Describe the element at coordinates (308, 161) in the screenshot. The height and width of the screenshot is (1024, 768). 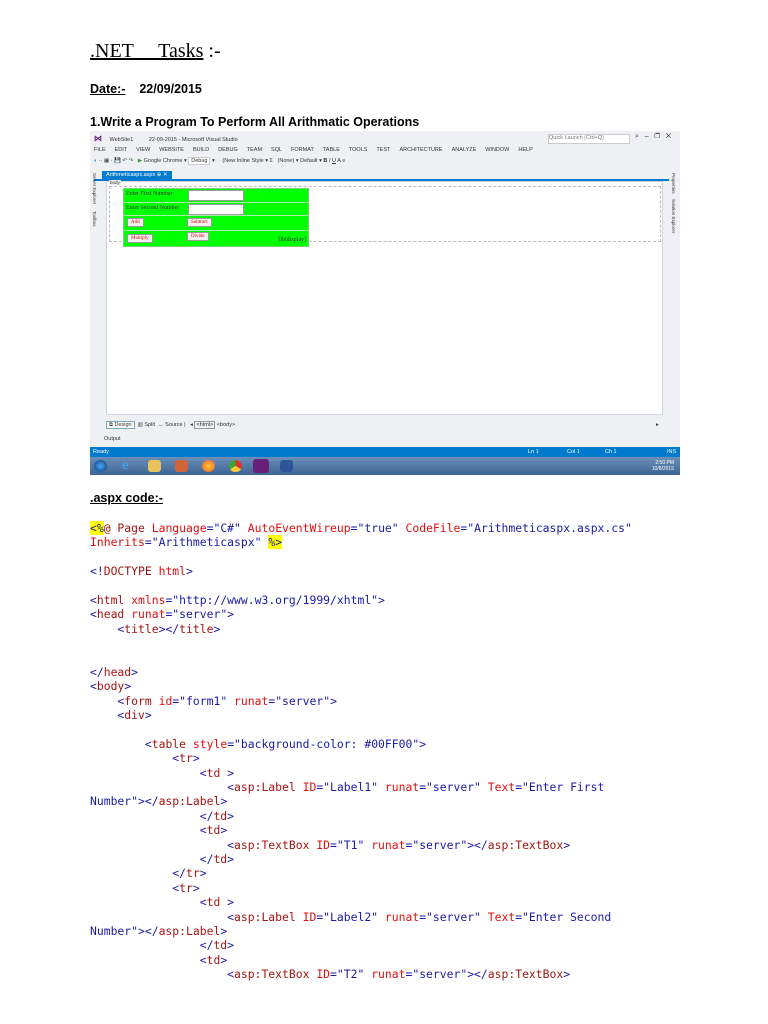
I see `font-select: Default` at that location.